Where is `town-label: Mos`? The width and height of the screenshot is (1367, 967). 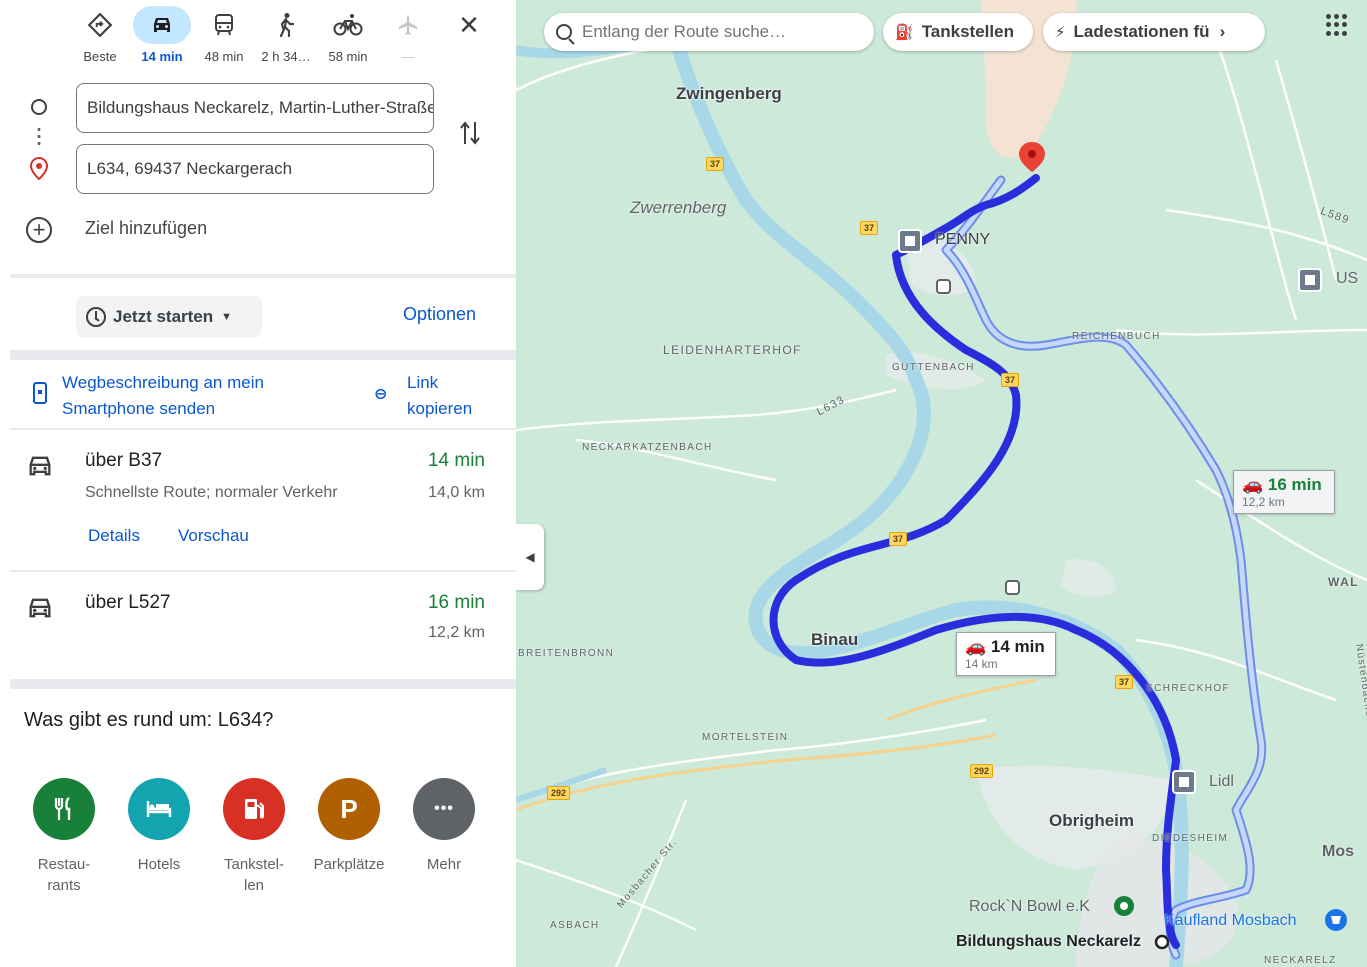 town-label: Mos is located at coordinates (1338, 851).